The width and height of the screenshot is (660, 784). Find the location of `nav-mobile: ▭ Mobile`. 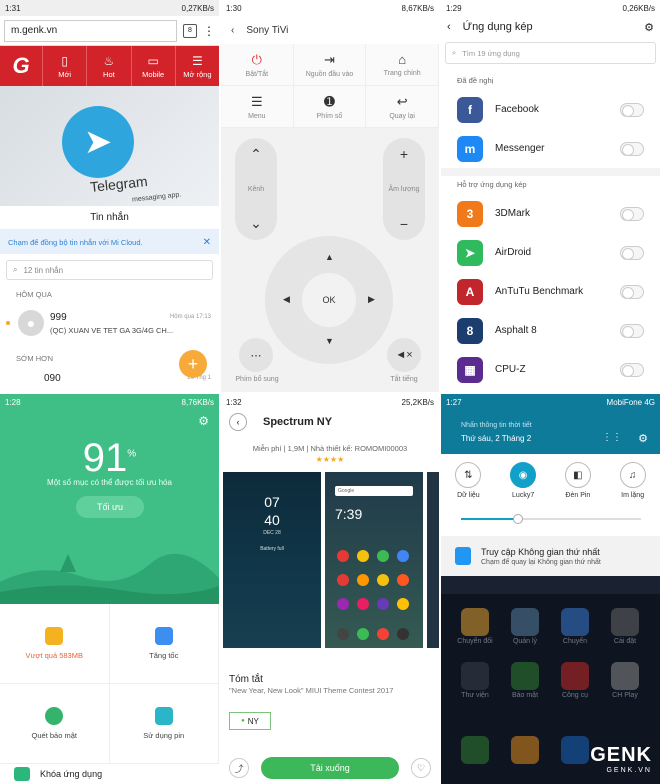

nav-mobile: ▭ Mobile is located at coordinates (152, 66).